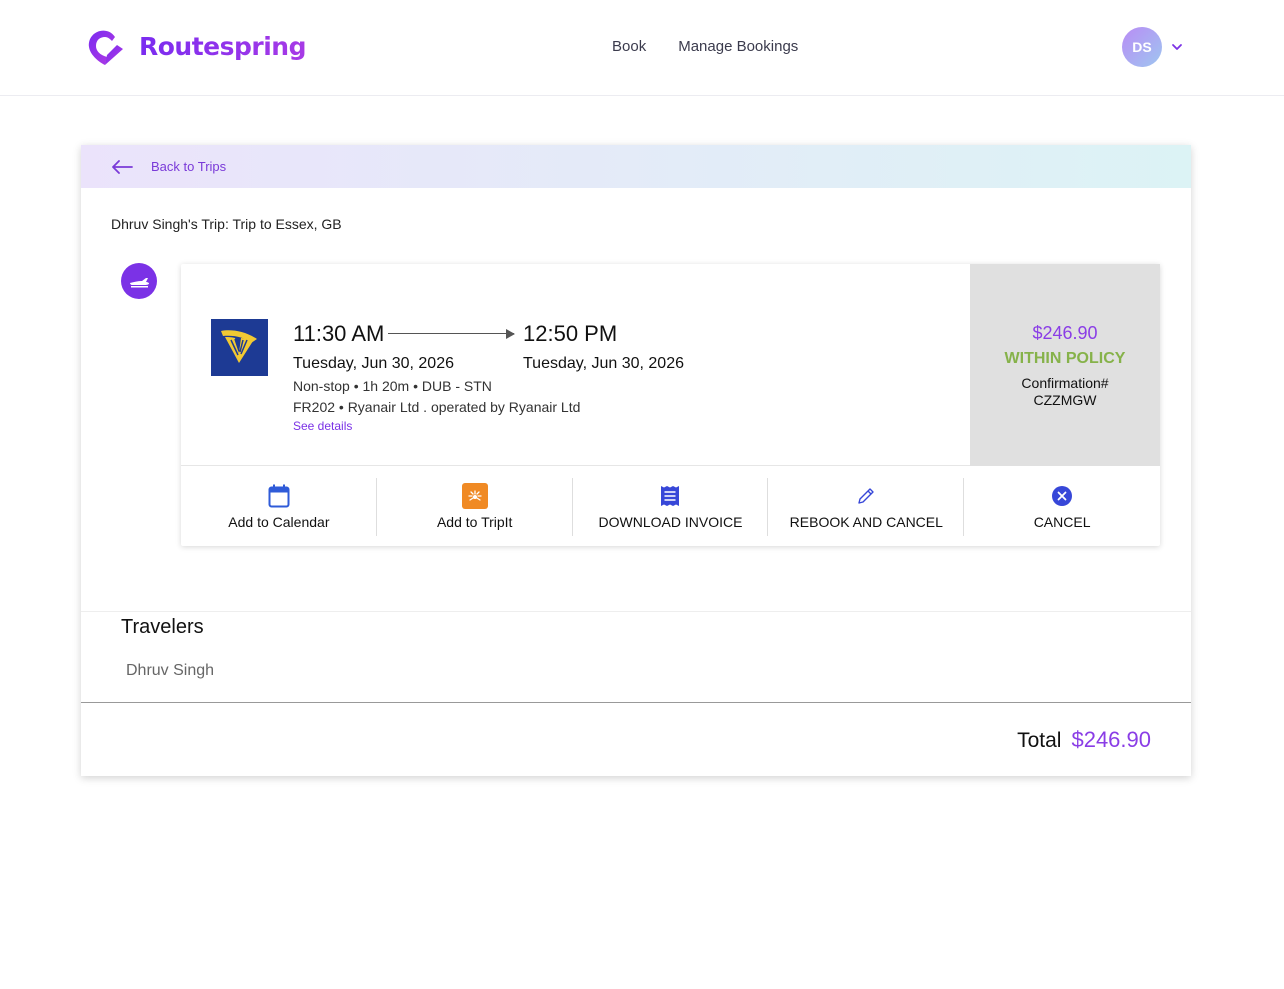 The height and width of the screenshot is (989, 1284). Describe the element at coordinates (866, 506) in the screenshot. I see `rebook-and-cancel-button: REBOOK AND CANCEL` at that location.